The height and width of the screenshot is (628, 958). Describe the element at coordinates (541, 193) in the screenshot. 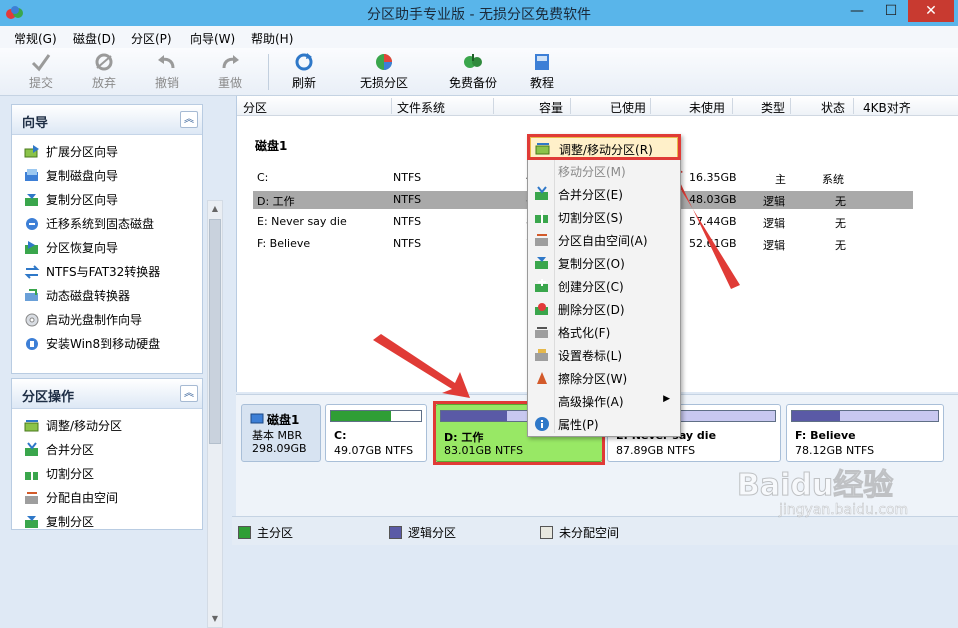

I see `merge-icon` at that location.